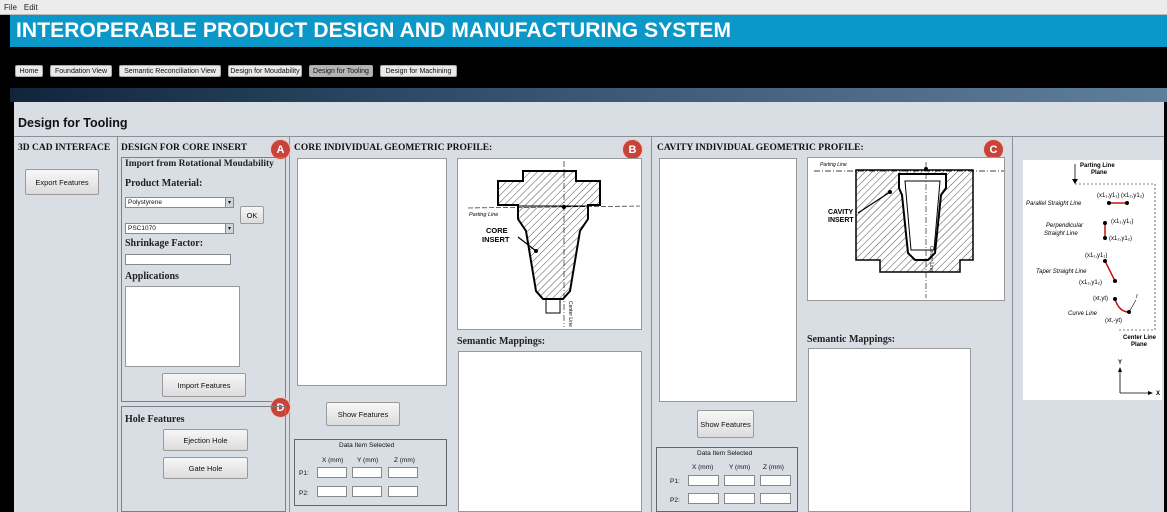 This screenshot has width=1167, height=512. What do you see at coordinates (775, 480) in the screenshot?
I see `cavity-p1-z-input` at bounding box center [775, 480].